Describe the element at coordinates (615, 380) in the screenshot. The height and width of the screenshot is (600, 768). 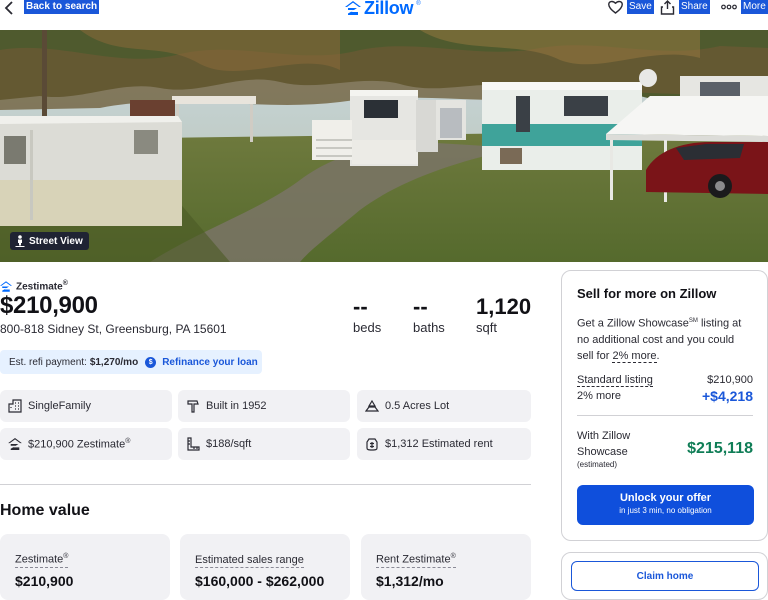
I see `standard-listing-label: Standard listing` at that location.